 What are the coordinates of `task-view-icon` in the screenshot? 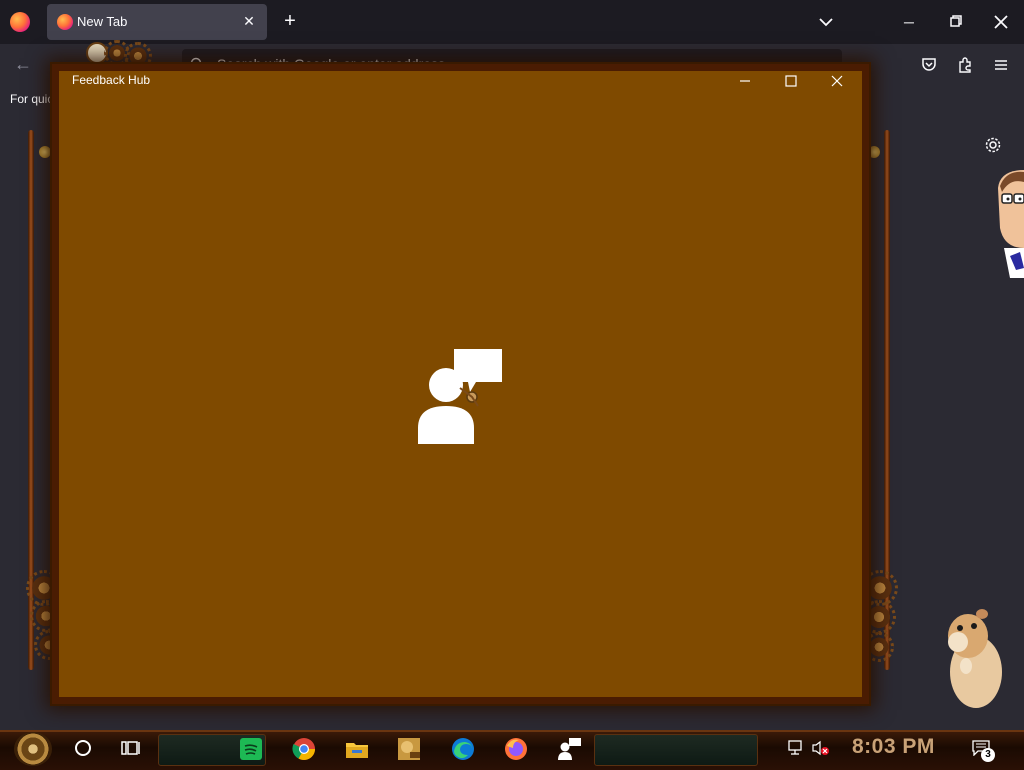 It's located at (131, 748).